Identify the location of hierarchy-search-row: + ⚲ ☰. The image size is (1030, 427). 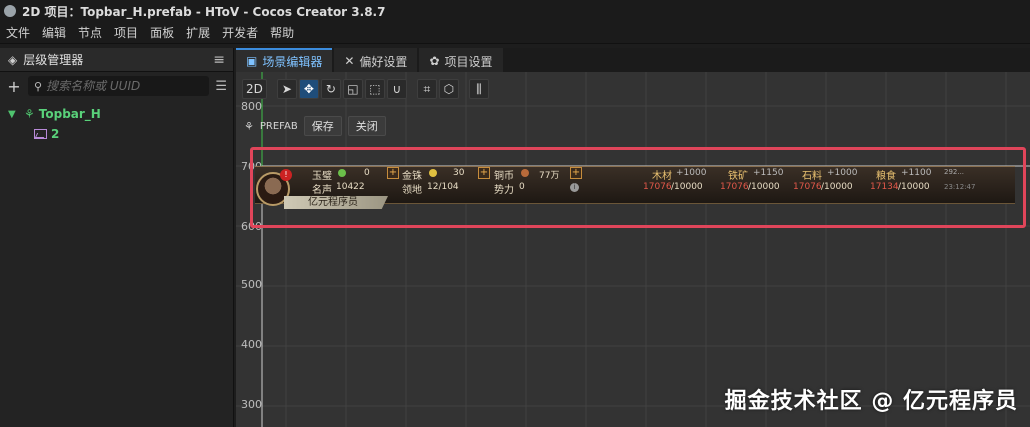
(116, 86).